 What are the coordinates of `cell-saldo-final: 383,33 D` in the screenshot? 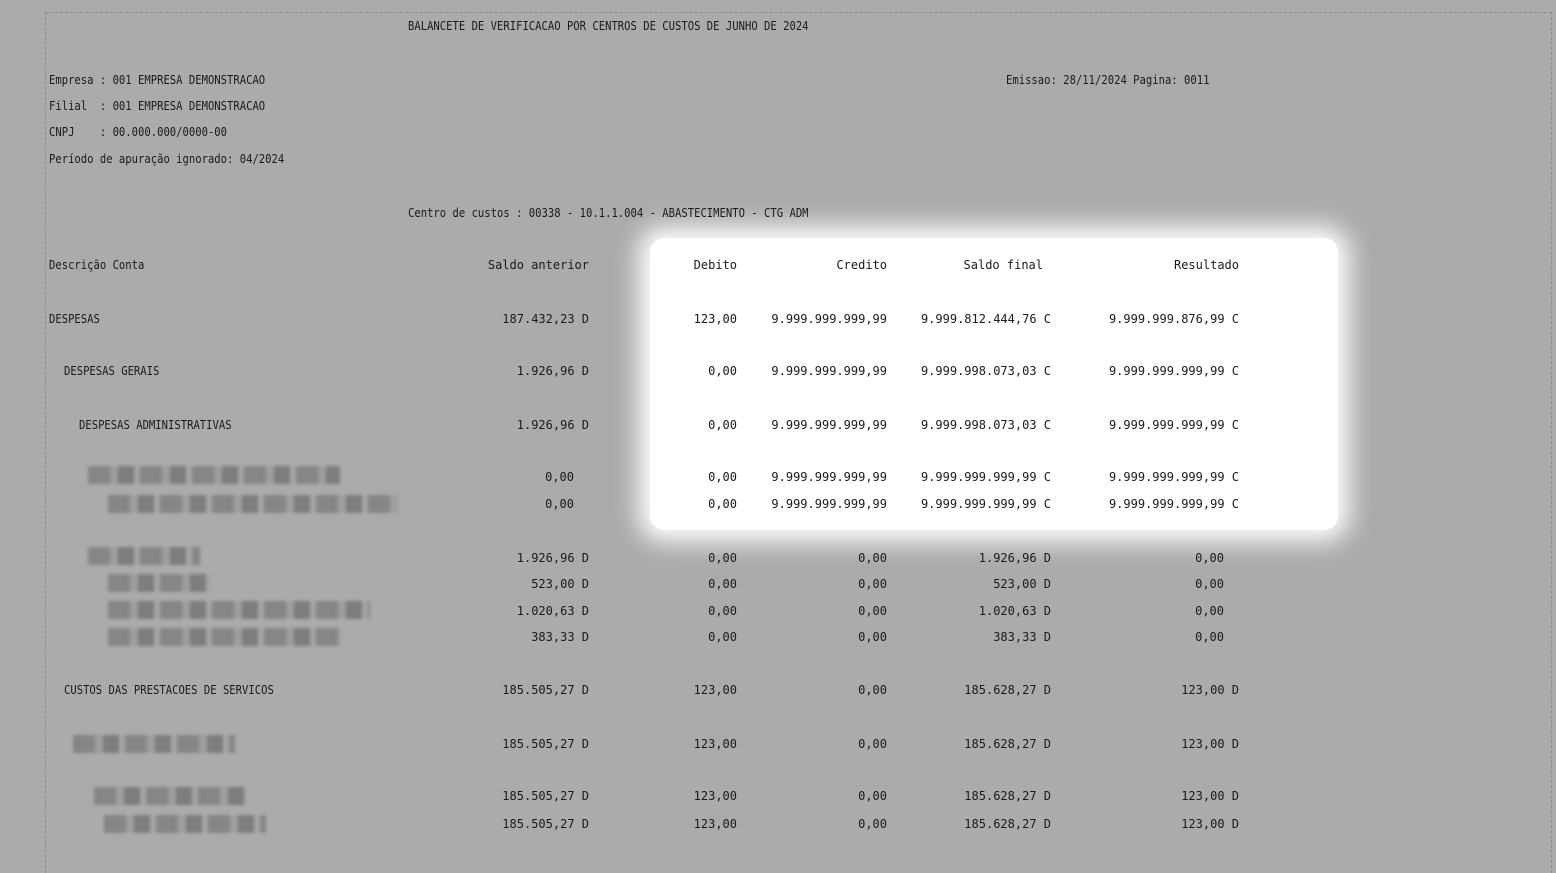 It's located at (1022, 637).